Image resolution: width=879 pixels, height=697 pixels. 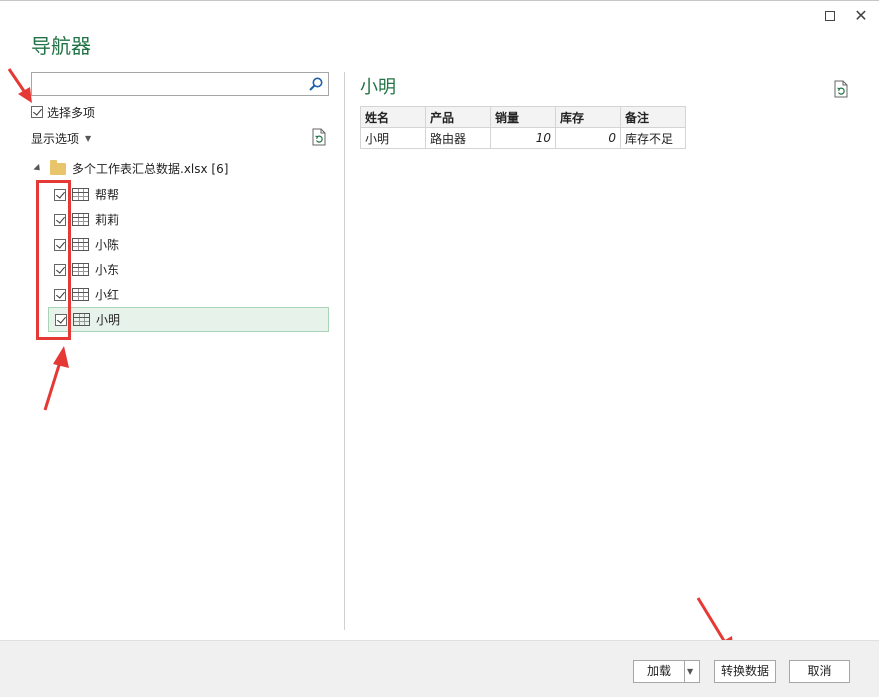 I want to click on expand-icon, so click(x=38, y=168).